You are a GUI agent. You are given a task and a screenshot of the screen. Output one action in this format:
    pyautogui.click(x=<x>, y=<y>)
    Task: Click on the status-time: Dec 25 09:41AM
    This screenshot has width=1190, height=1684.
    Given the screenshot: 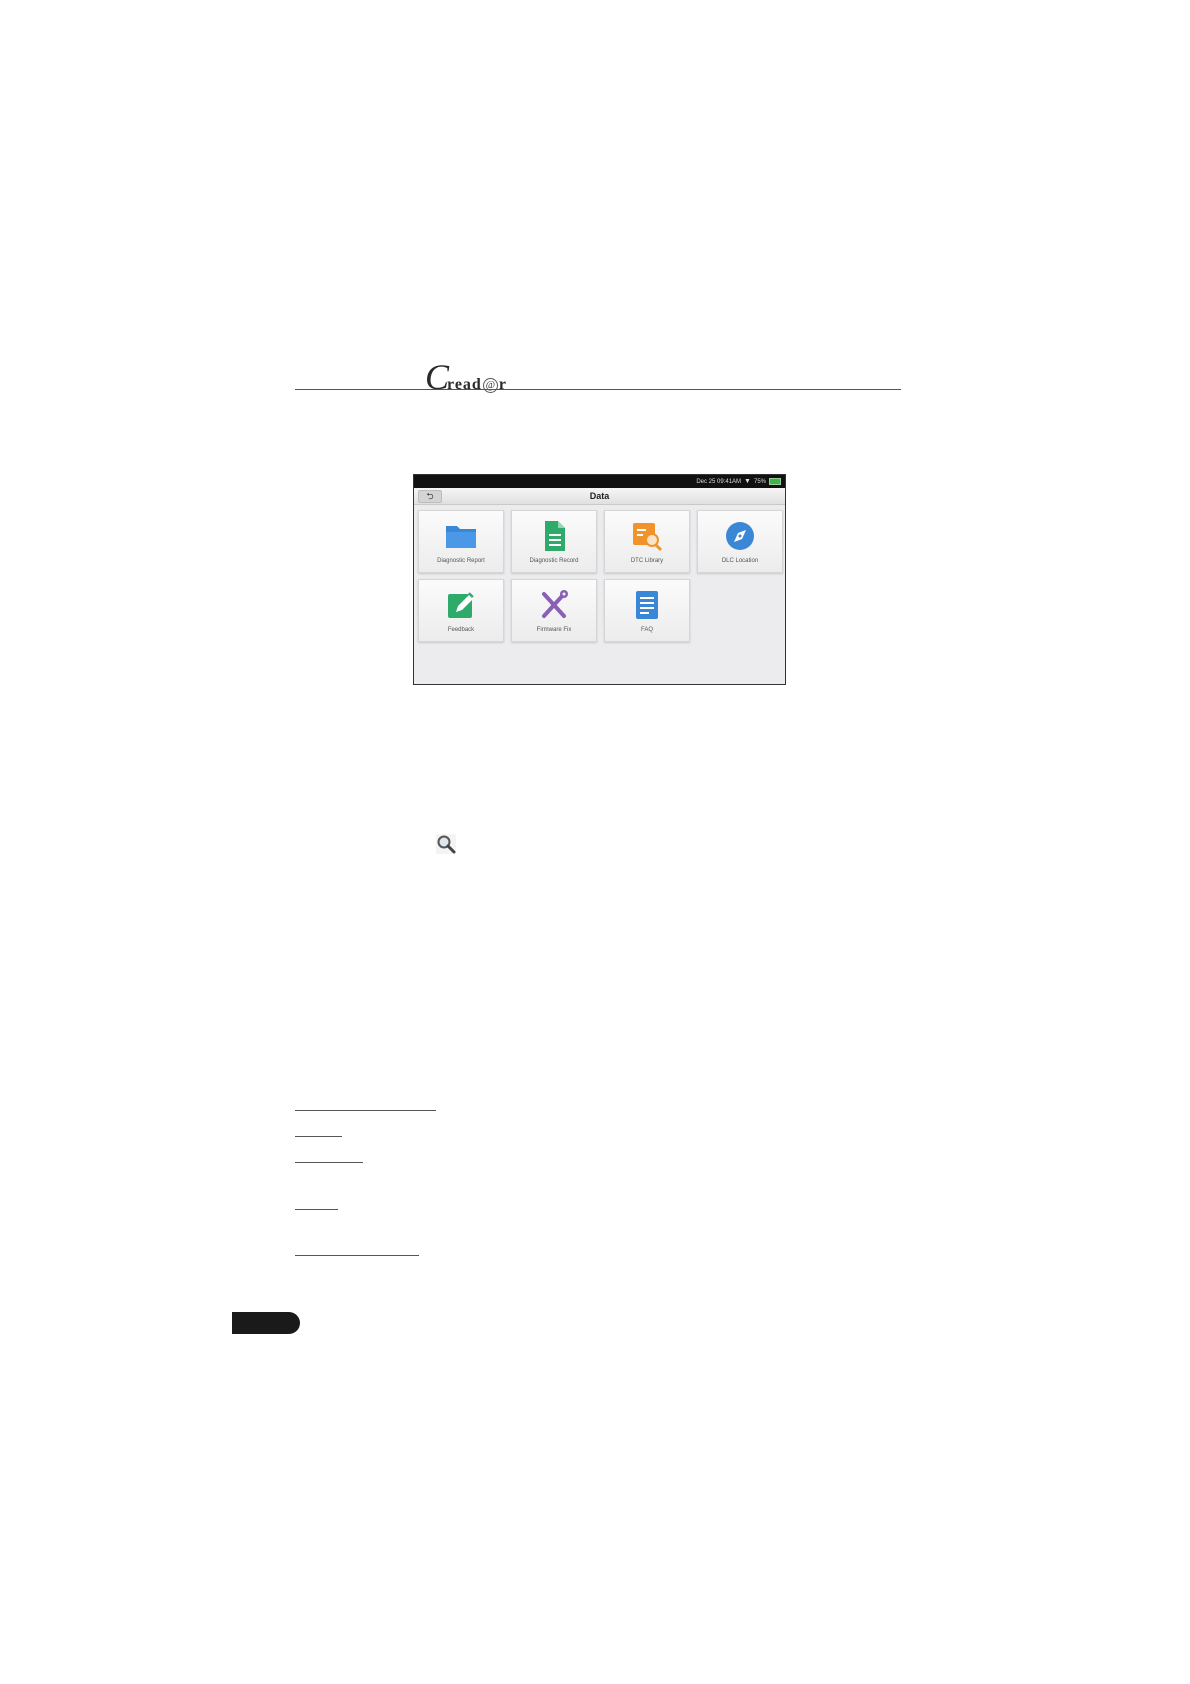 What is the action you would take?
    pyautogui.click(x=719, y=481)
    